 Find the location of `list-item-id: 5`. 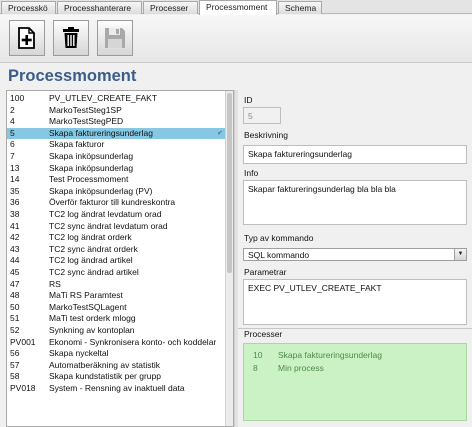

list-item-id: 5 is located at coordinates (12, 132).